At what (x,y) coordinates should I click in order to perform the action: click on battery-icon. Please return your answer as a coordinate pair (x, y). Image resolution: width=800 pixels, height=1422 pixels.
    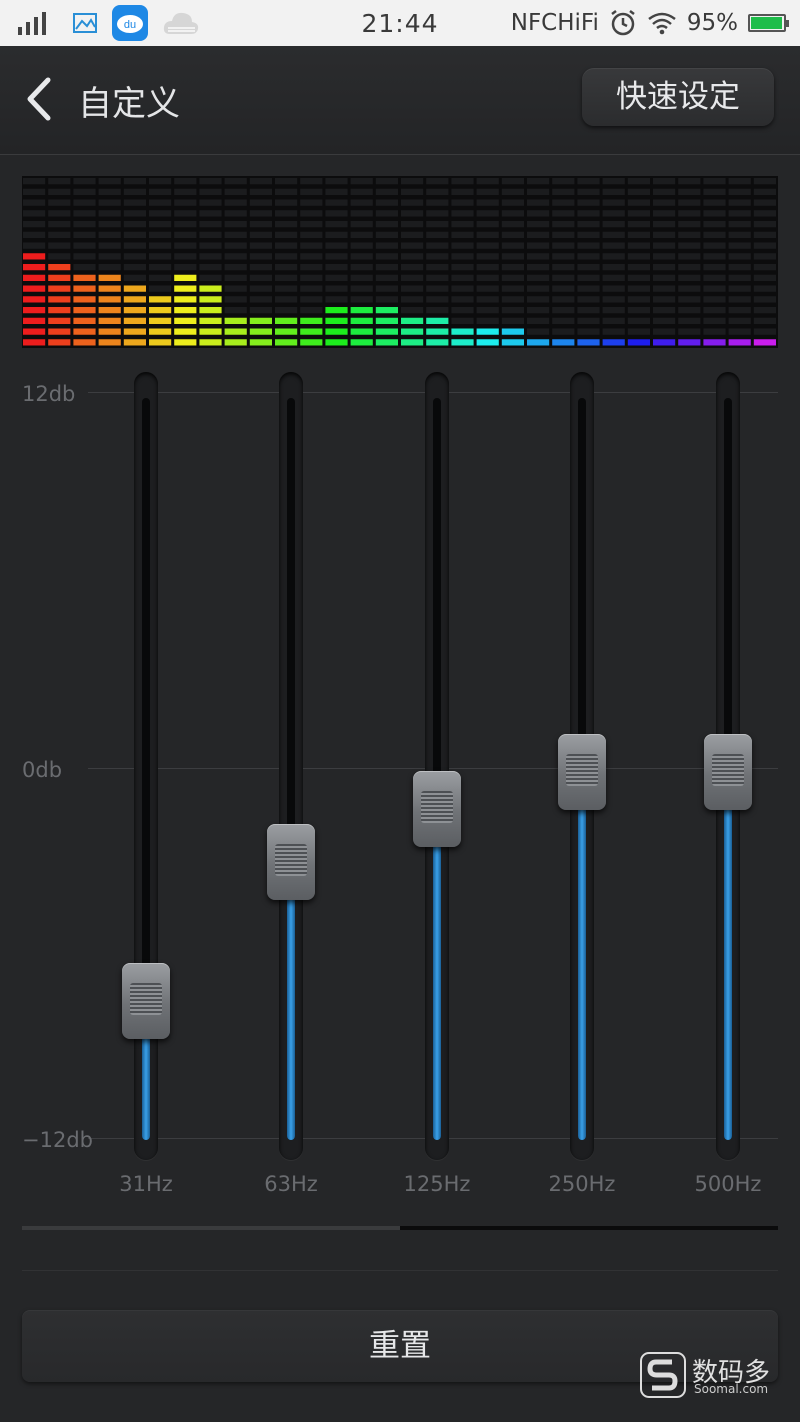
    Looking at the image, I should click on (768, 23).